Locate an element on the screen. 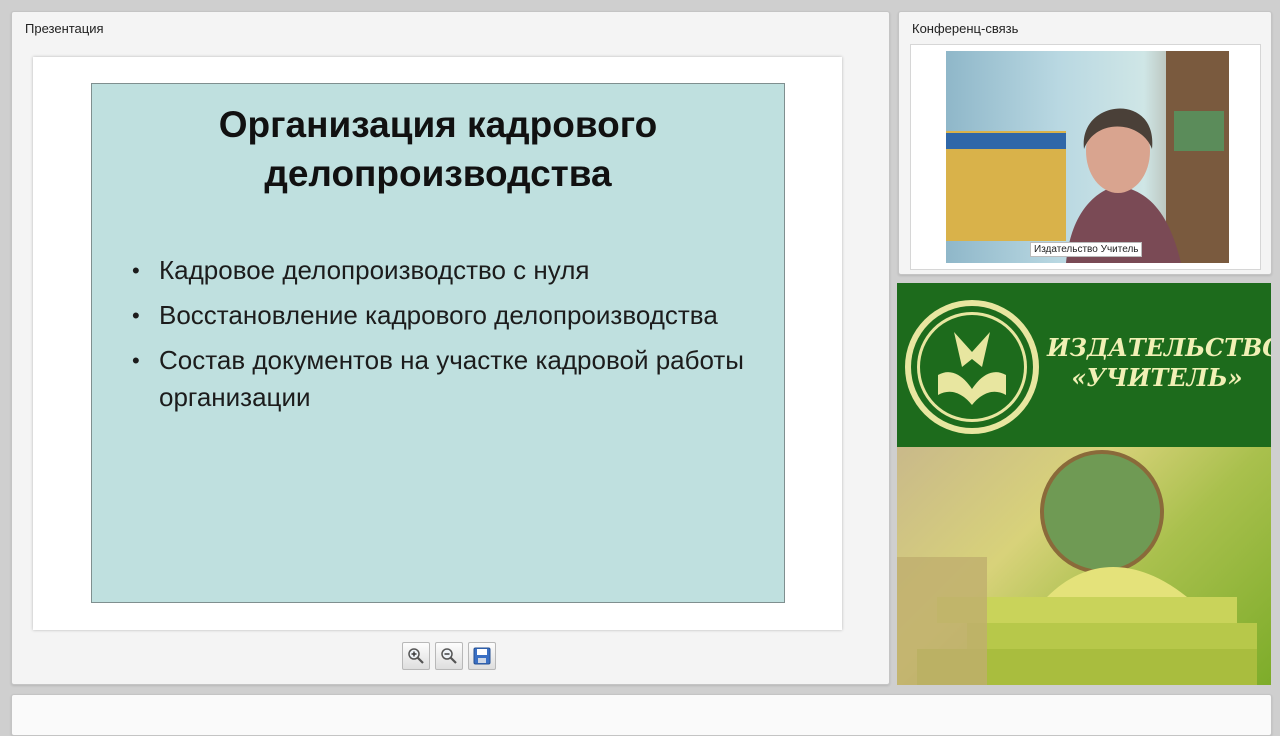 Image resolution: width=1280 pixels, height=736 pixels. books-globe-illustration is located at coordinates (1077, 567).